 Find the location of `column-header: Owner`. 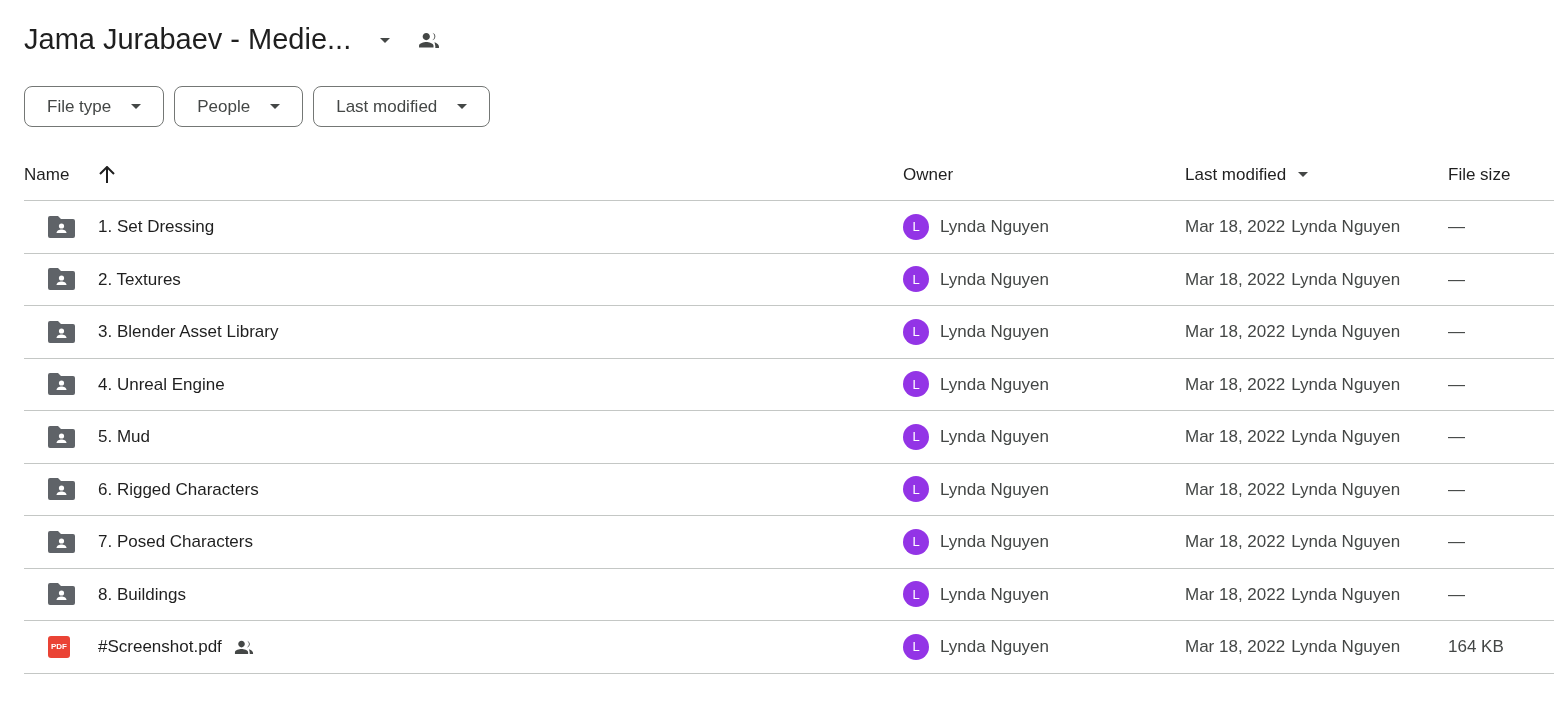

column-header: Owner is located at coordinates (928, 174).